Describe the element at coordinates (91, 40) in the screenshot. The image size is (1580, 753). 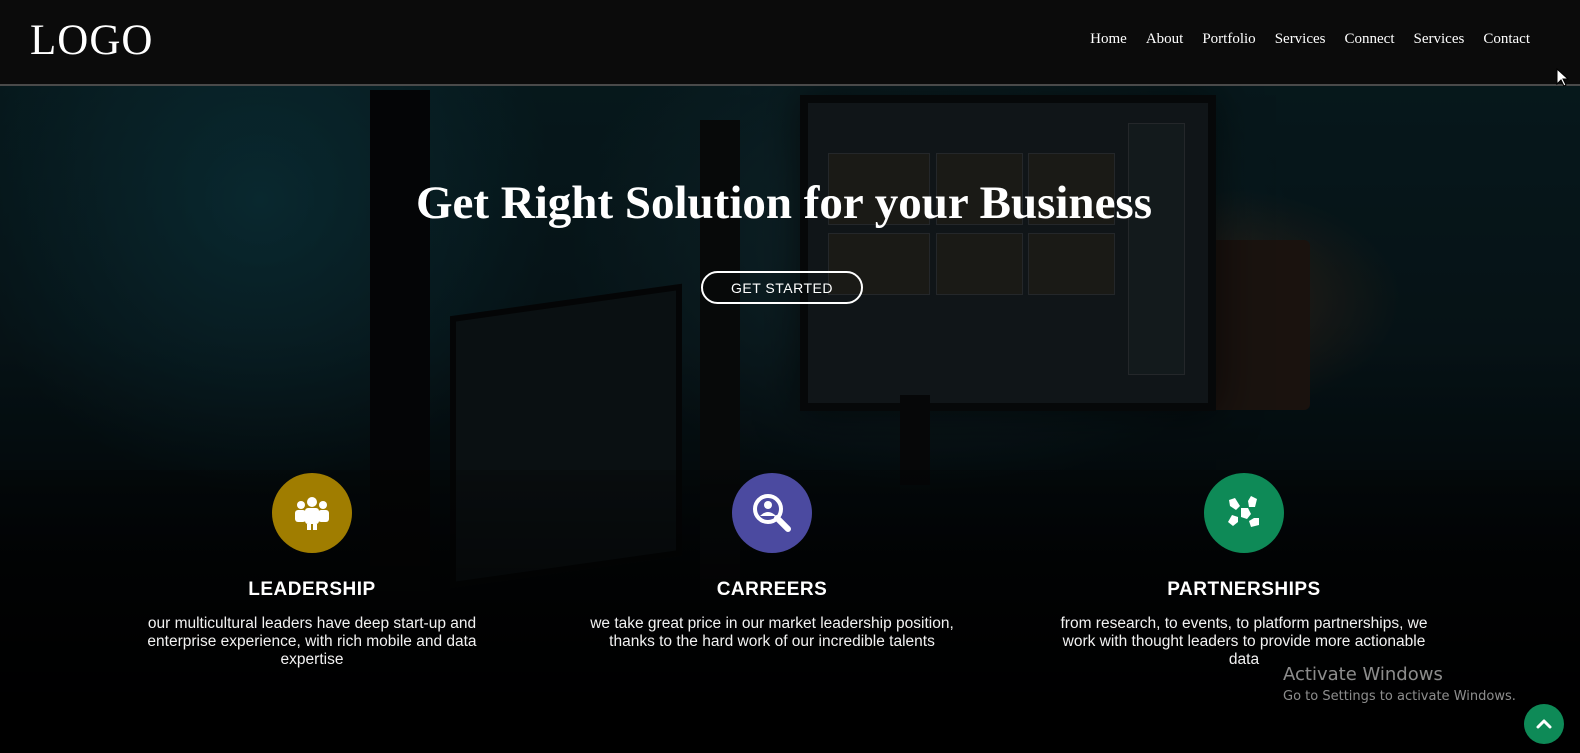
I see `logo: LOGO` at that location.